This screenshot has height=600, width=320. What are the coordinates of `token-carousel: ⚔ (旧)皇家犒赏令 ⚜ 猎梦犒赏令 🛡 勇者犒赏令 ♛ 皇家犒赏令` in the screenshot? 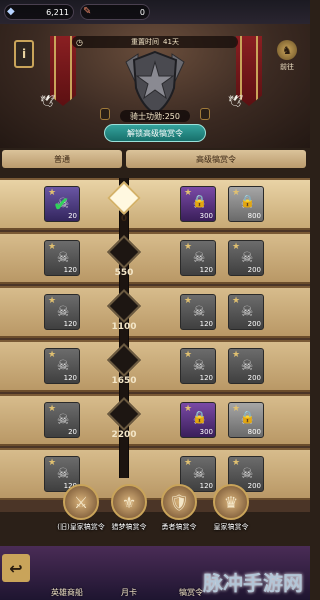 It's located at (155, 515).